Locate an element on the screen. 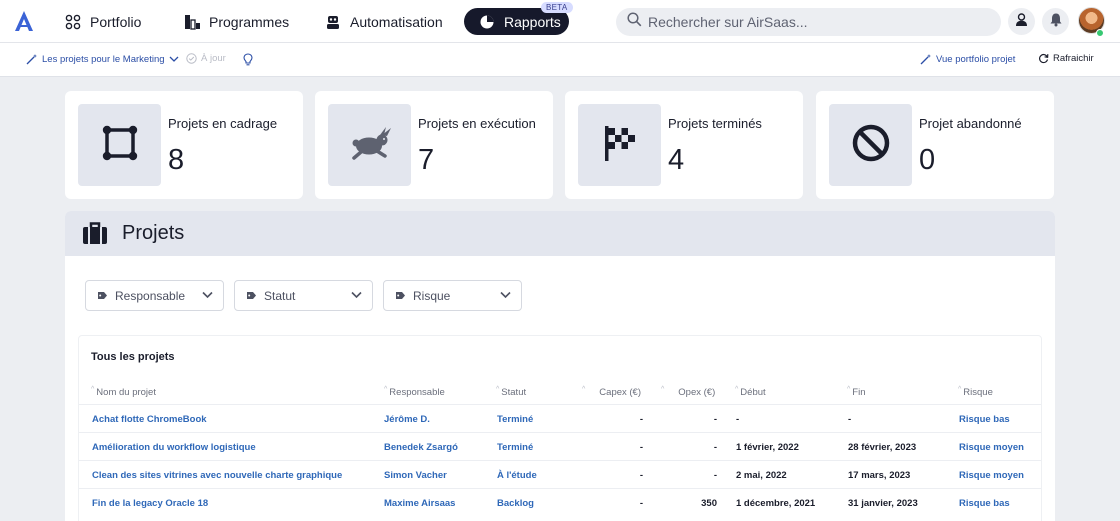  column-header-capex: ^ Capex (€) is located at coordinates (612, 392).